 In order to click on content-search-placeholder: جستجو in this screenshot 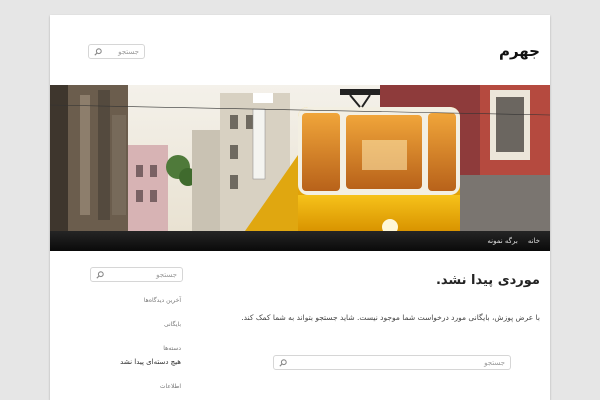, I will do `click(494, 362)`.